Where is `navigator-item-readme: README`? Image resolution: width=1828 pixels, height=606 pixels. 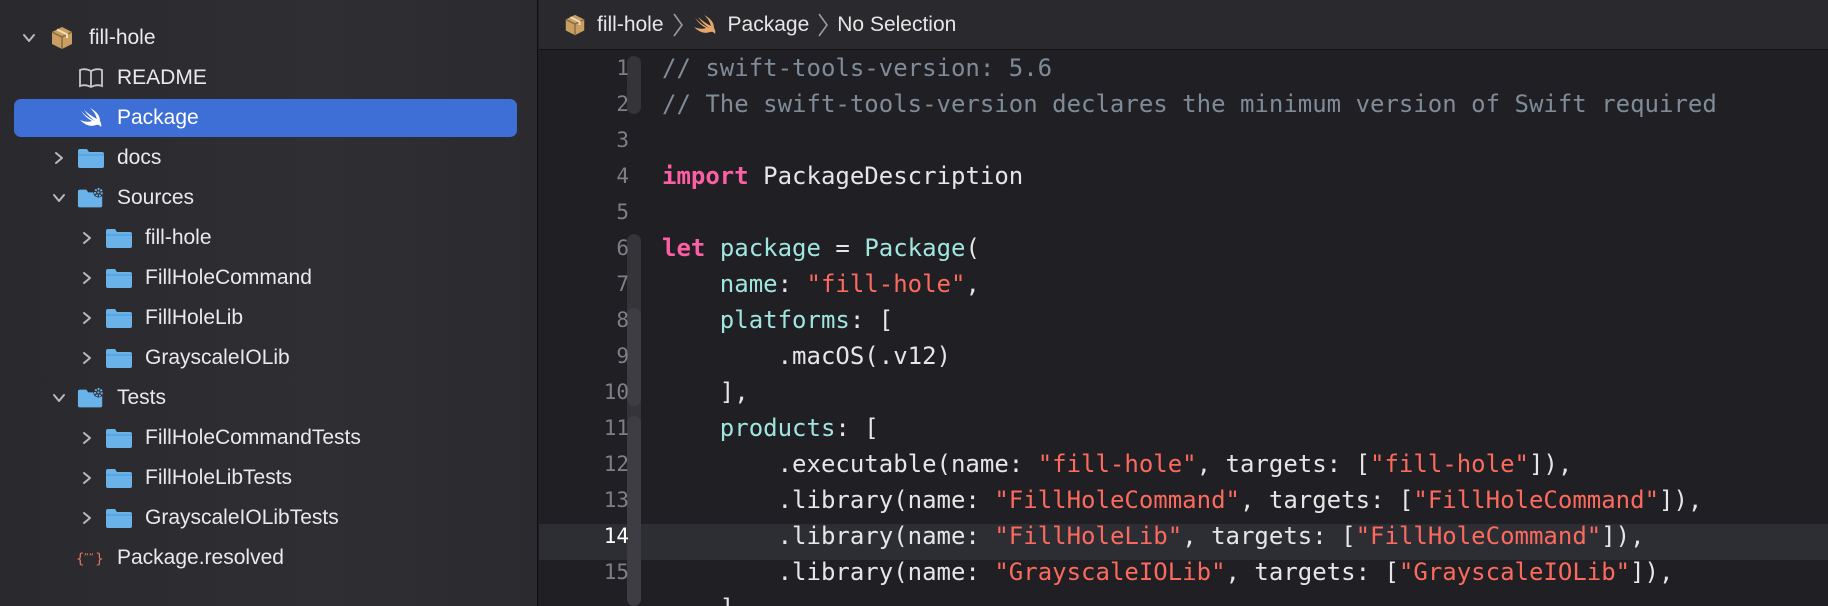 navigator-item-readme: README is located at coordinates (265, 78).